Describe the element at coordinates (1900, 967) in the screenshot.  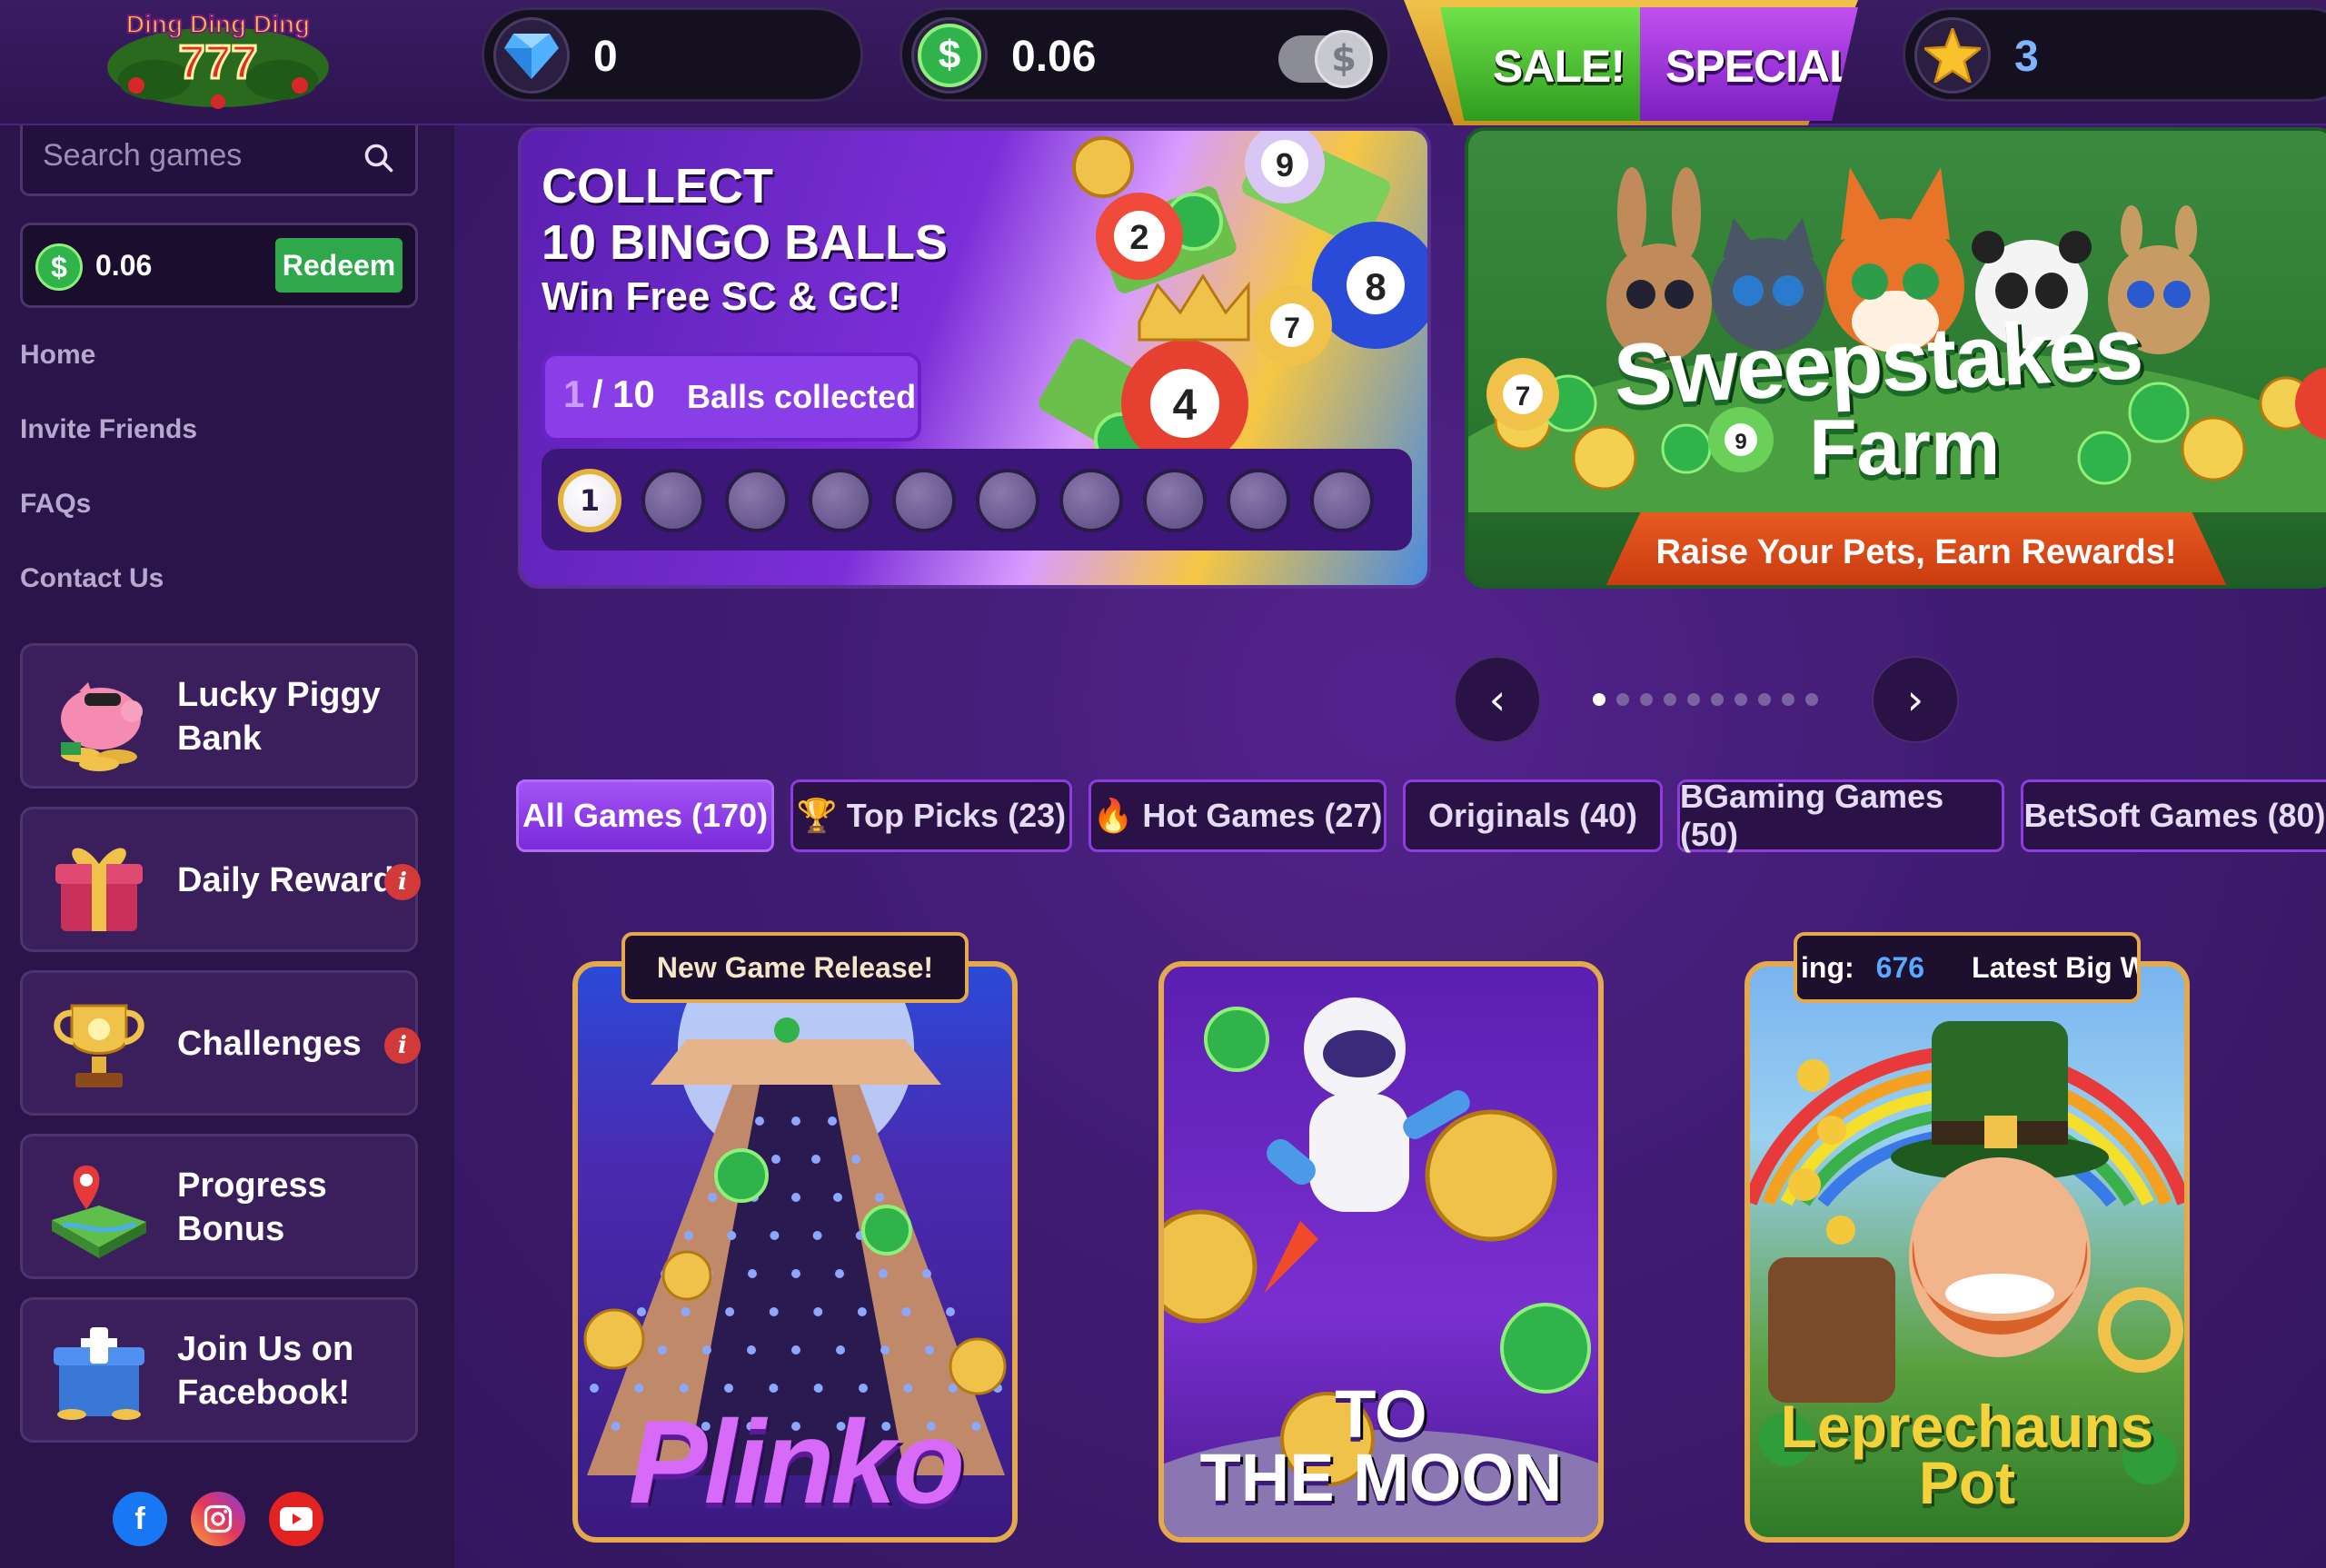
I see `players-count: 676` at that location.